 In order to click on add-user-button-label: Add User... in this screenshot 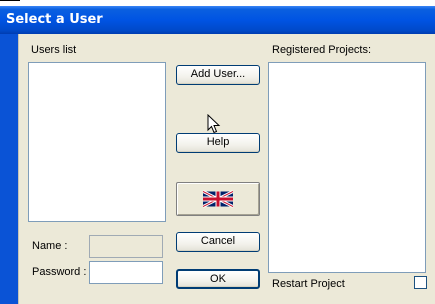, I will do `click(218, 74)`.